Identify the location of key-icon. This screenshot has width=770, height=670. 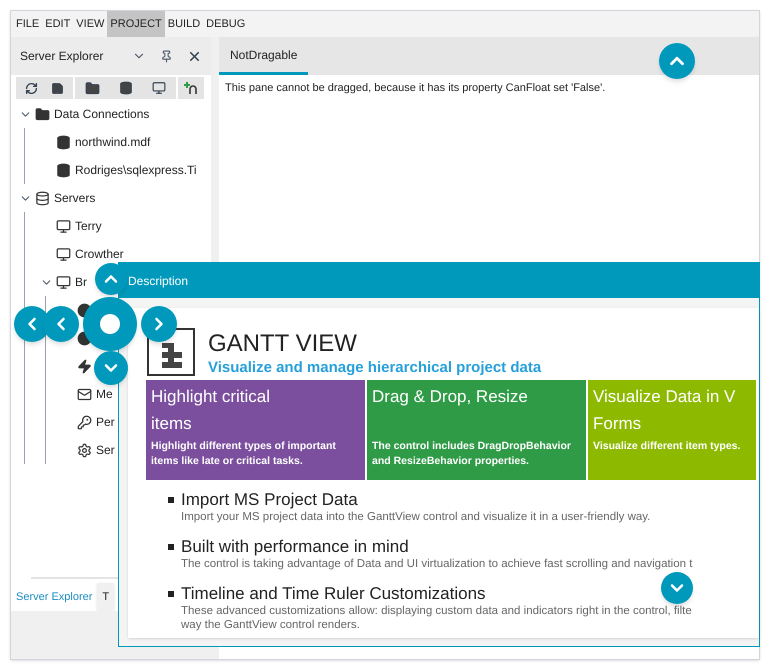
(84, 422).